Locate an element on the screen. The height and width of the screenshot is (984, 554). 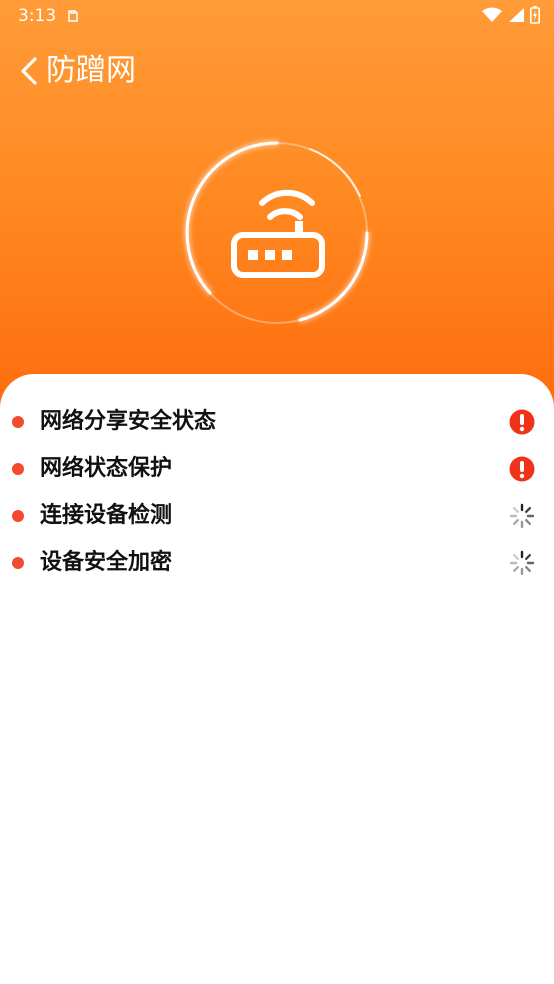
signal-icon is located at coordinates (516, 17).